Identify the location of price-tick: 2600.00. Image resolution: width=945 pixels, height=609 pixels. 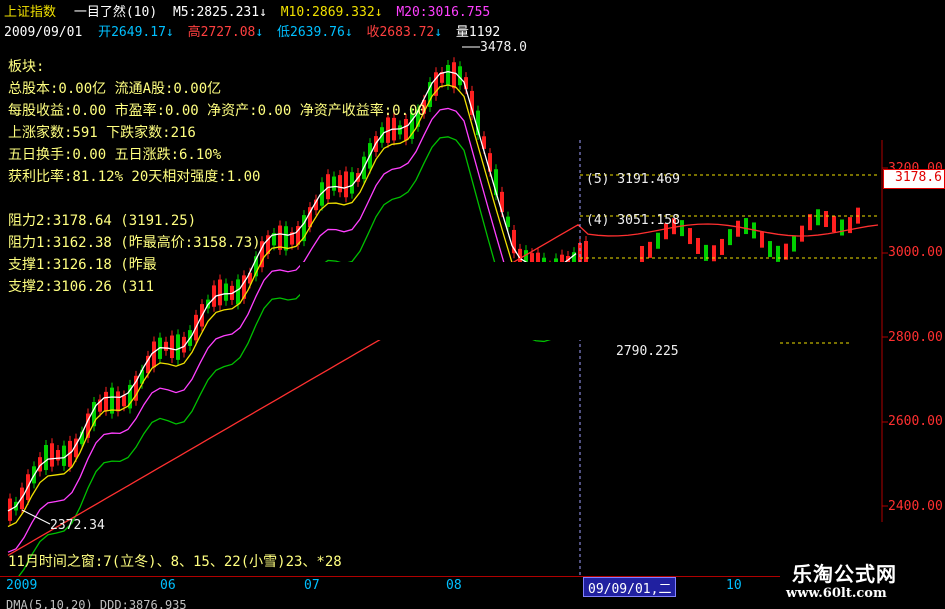
(915, 421).